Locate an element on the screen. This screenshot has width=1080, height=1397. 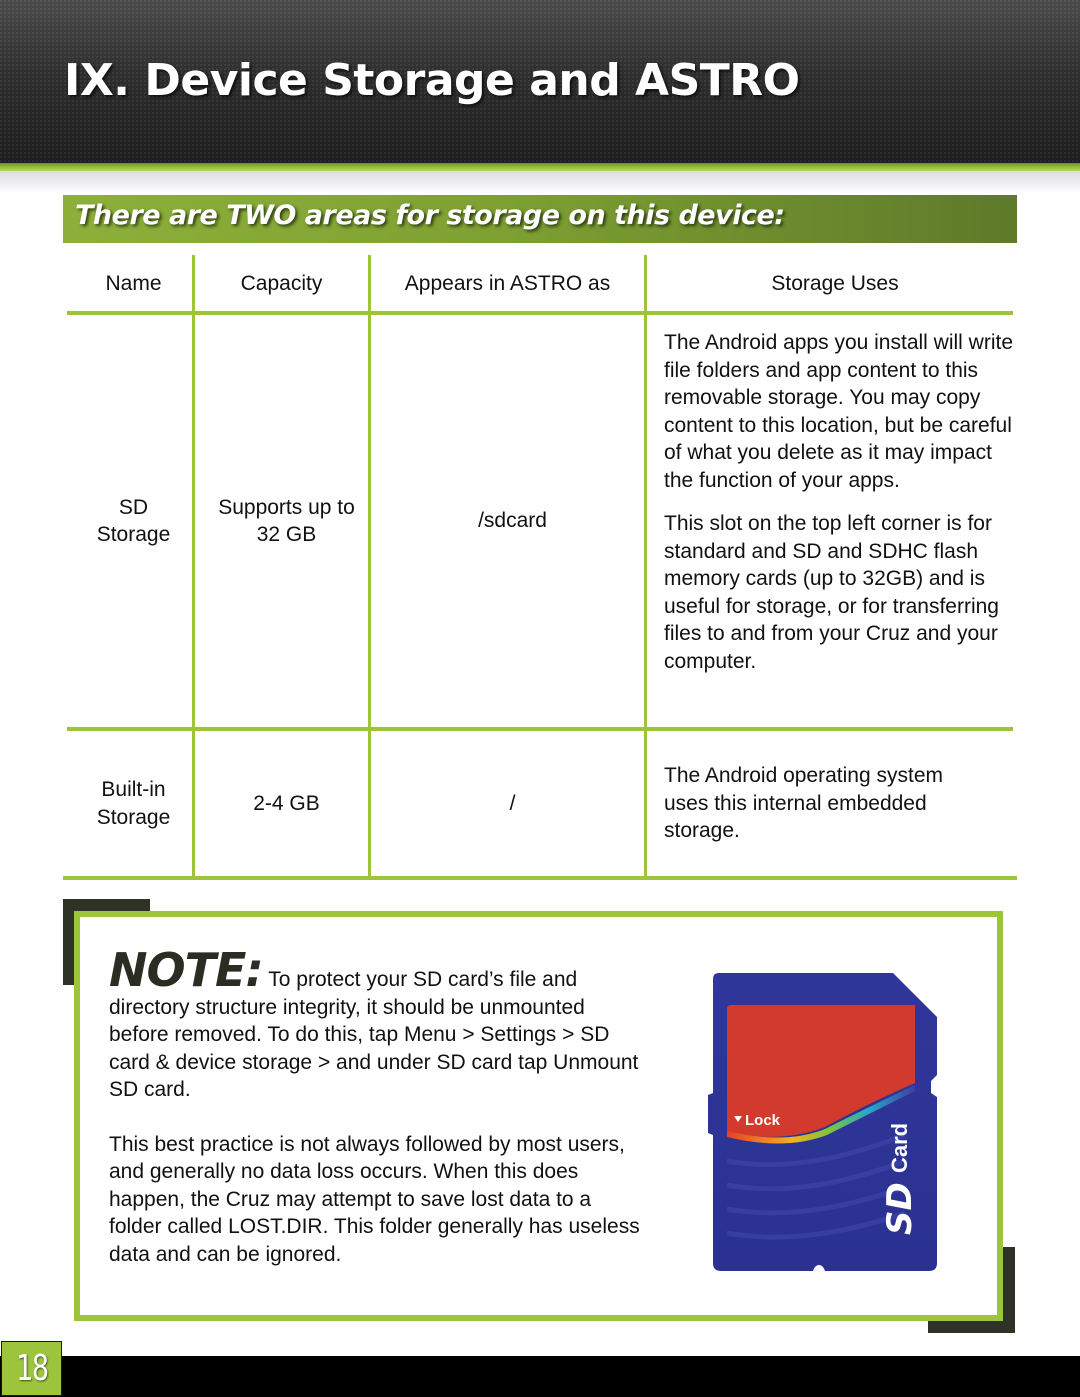
header-accent-stripe is located at coordinates (540, 167).